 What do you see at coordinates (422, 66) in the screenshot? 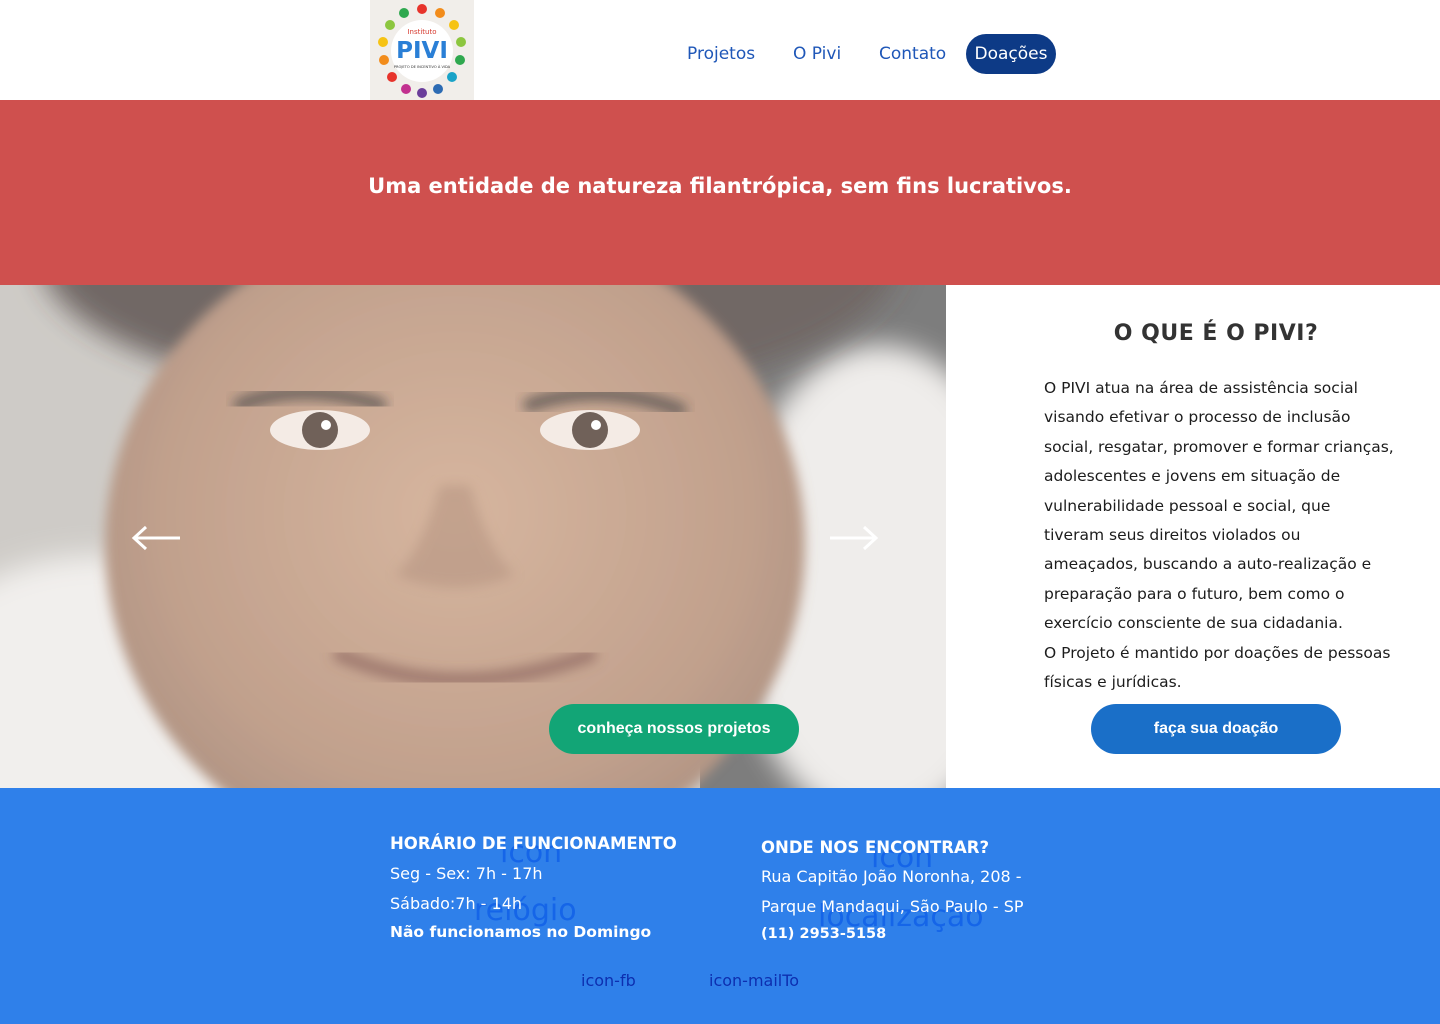
I see `logo-bottom-text: PROJETO DE INCENTIVO À VIDA` at bounding box center [422, 66].